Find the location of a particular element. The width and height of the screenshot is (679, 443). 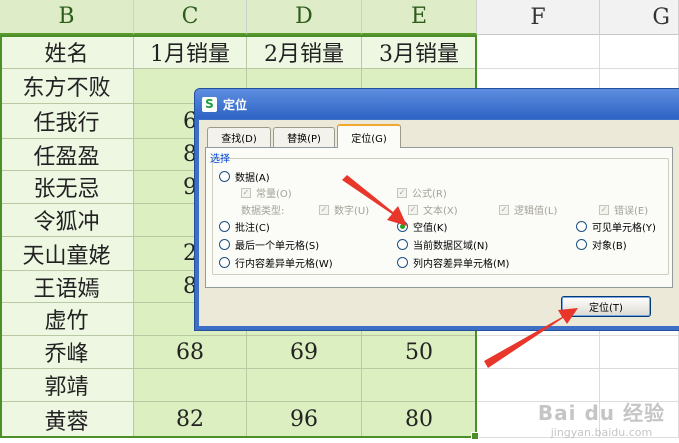

mar-cell is located at coordinates (419, 385).